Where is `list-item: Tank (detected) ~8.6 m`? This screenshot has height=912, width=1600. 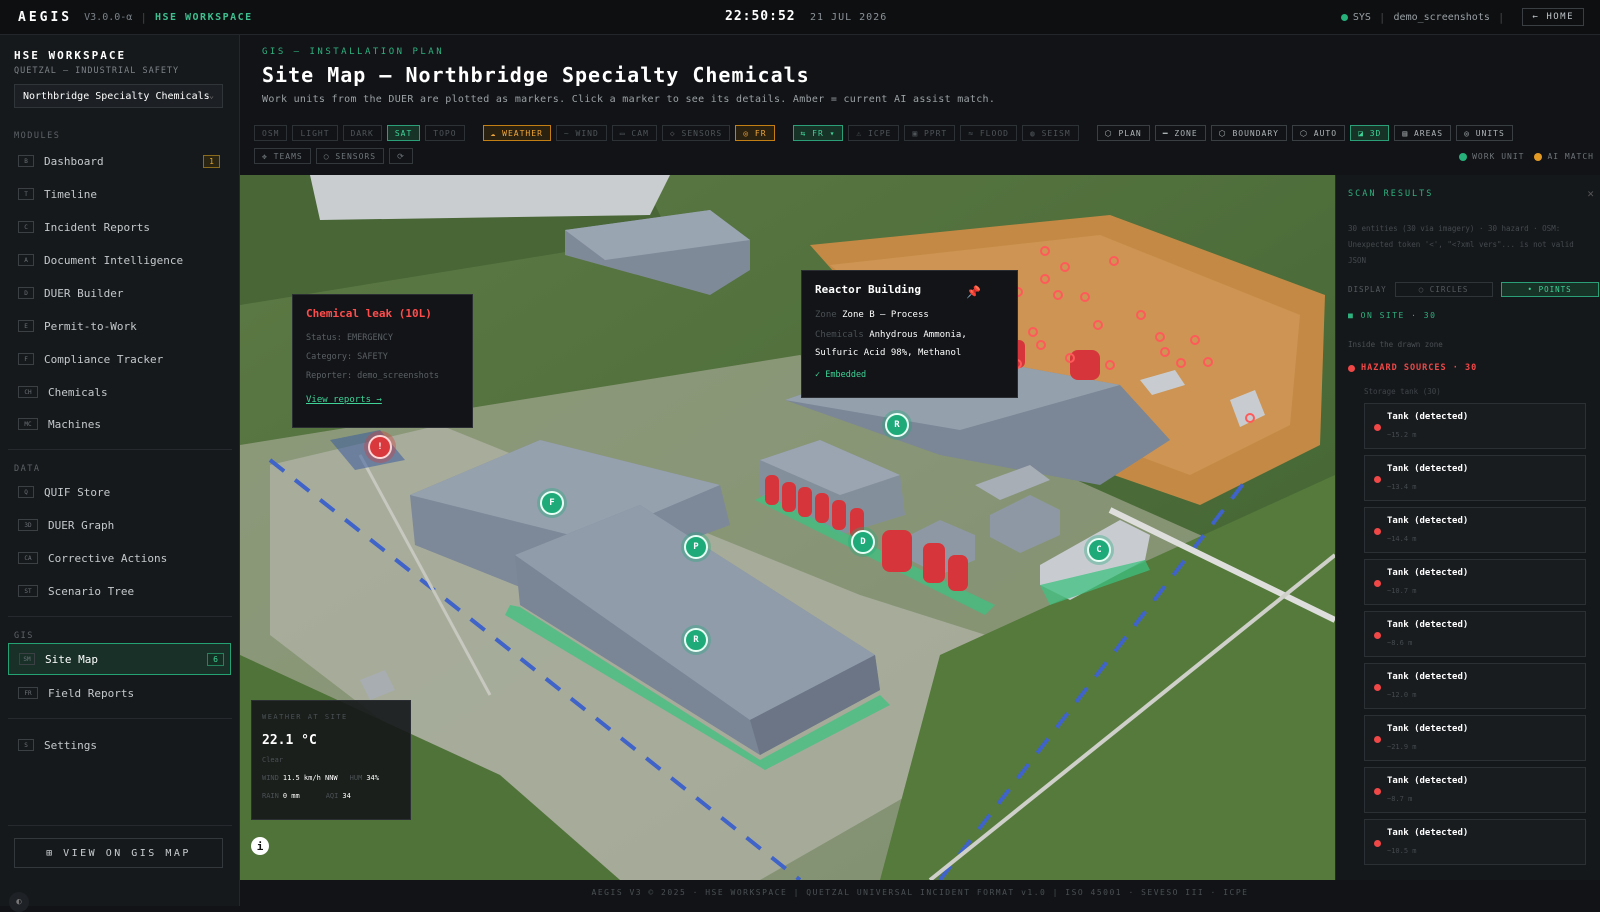 list-item: Tank (detected) ~8.6 m is located at coordinates (1475, 634).